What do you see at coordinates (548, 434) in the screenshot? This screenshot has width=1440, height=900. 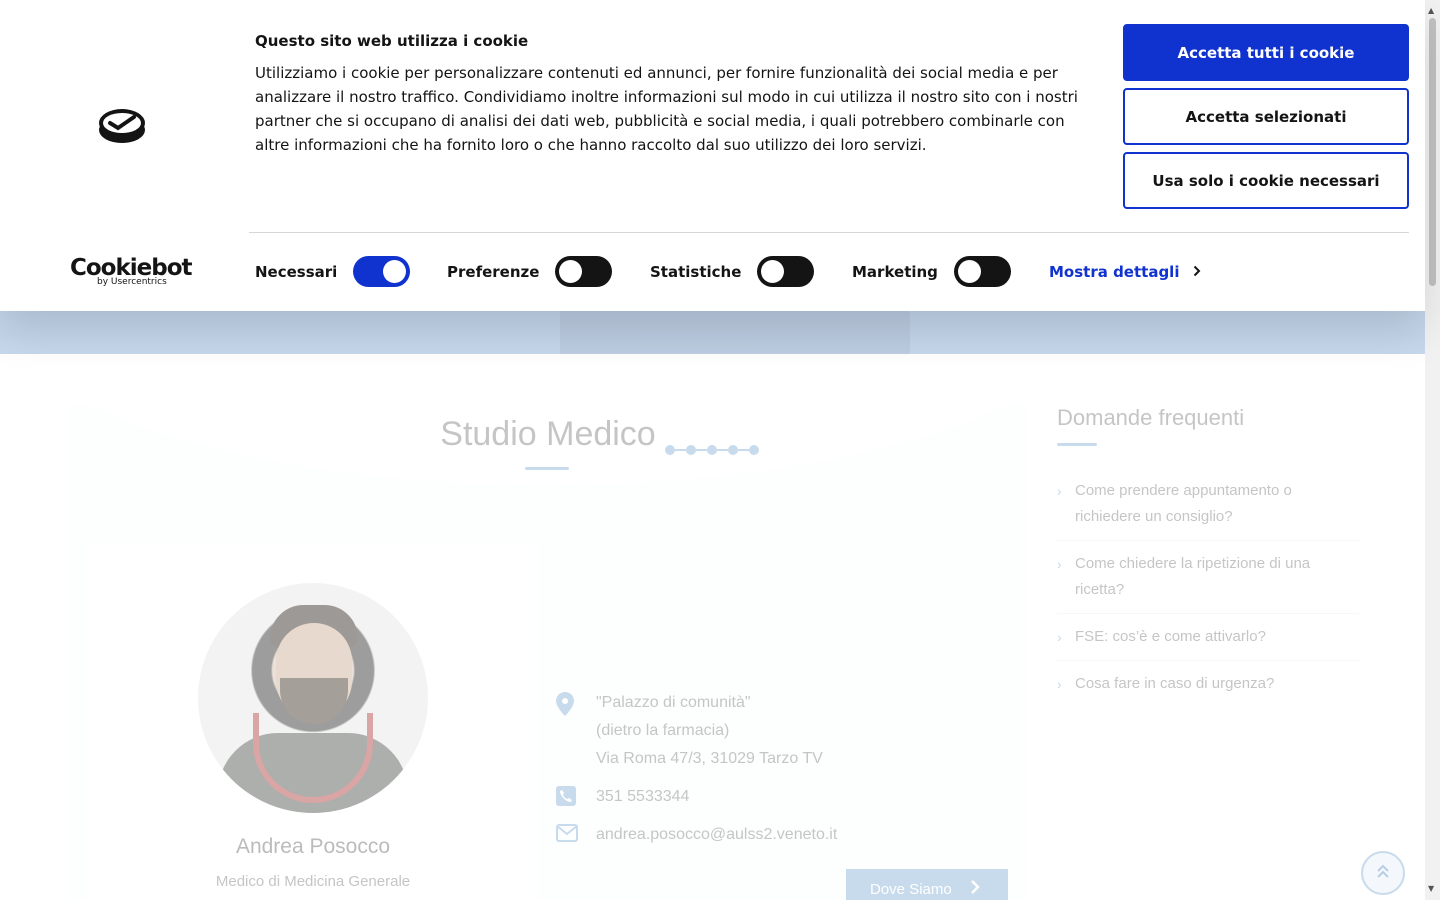 I see `section-title: Studio Medico` at bounding box center [548, 434].